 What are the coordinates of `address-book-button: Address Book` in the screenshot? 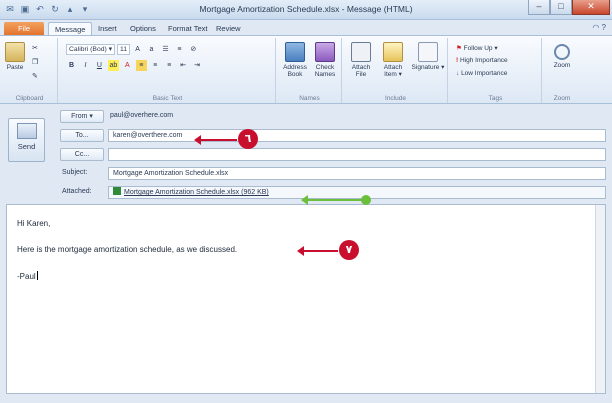 It's located at (295, 60).